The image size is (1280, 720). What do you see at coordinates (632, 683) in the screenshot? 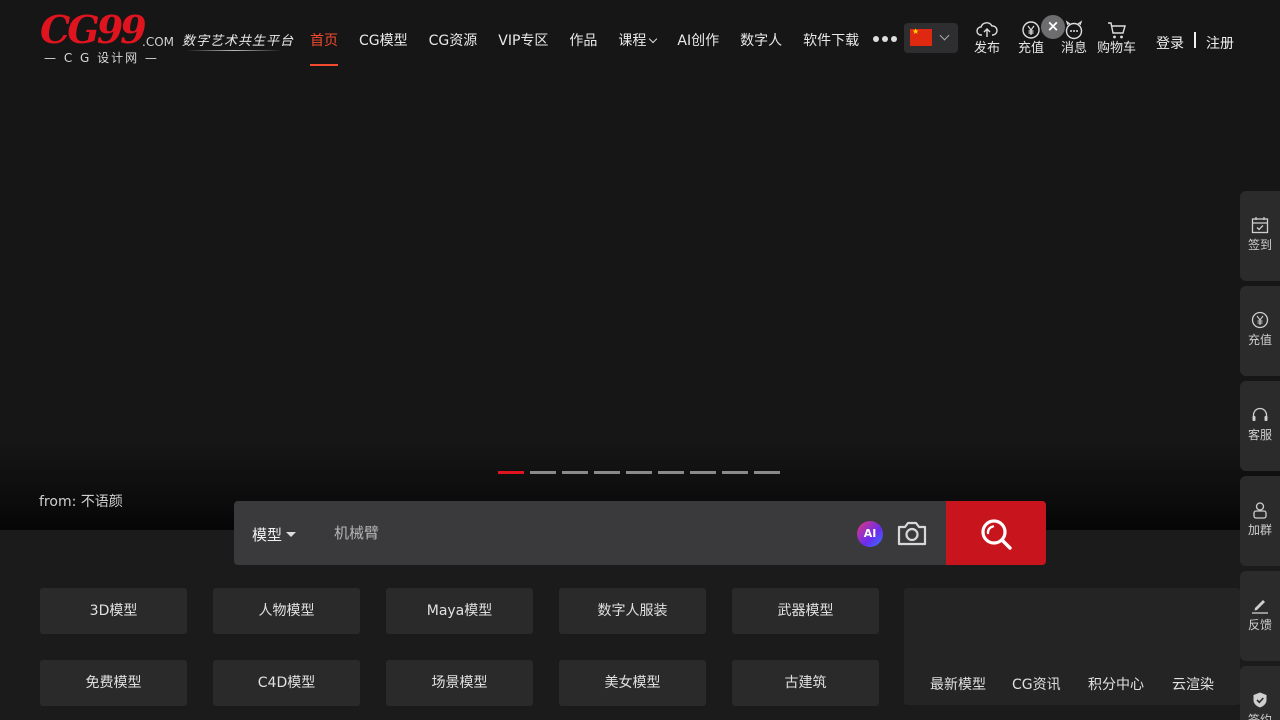
I see `category-beauty-models: 美女模型` at bounding box center [632, 683].